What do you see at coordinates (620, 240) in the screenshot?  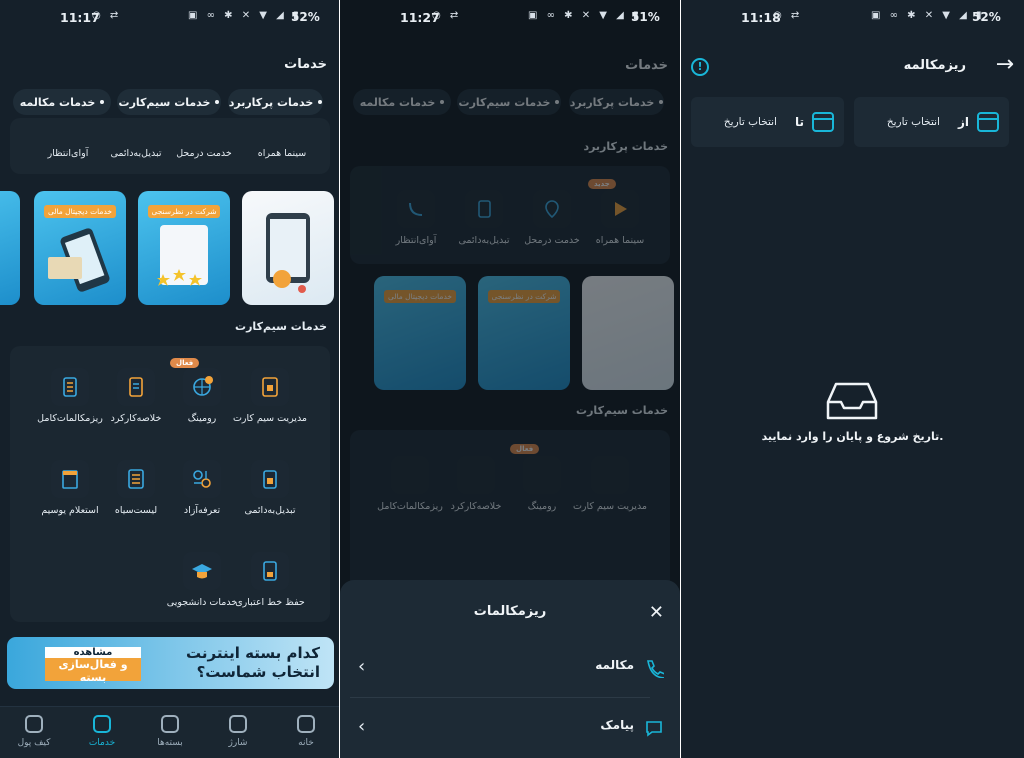 I see `service-label: سینما همراه` at bounding box center [620, 240].